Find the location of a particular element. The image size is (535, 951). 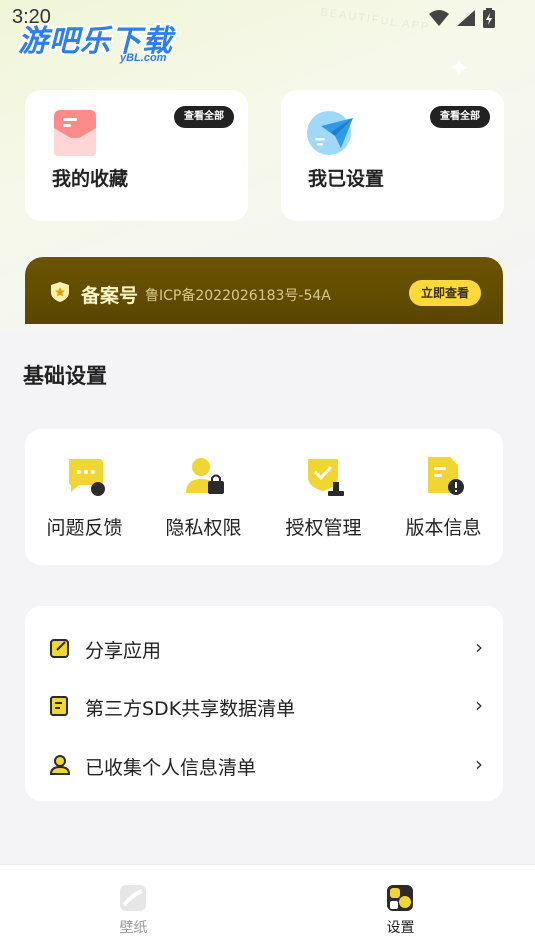

authorization-icon is located at coordinates (326, 477).